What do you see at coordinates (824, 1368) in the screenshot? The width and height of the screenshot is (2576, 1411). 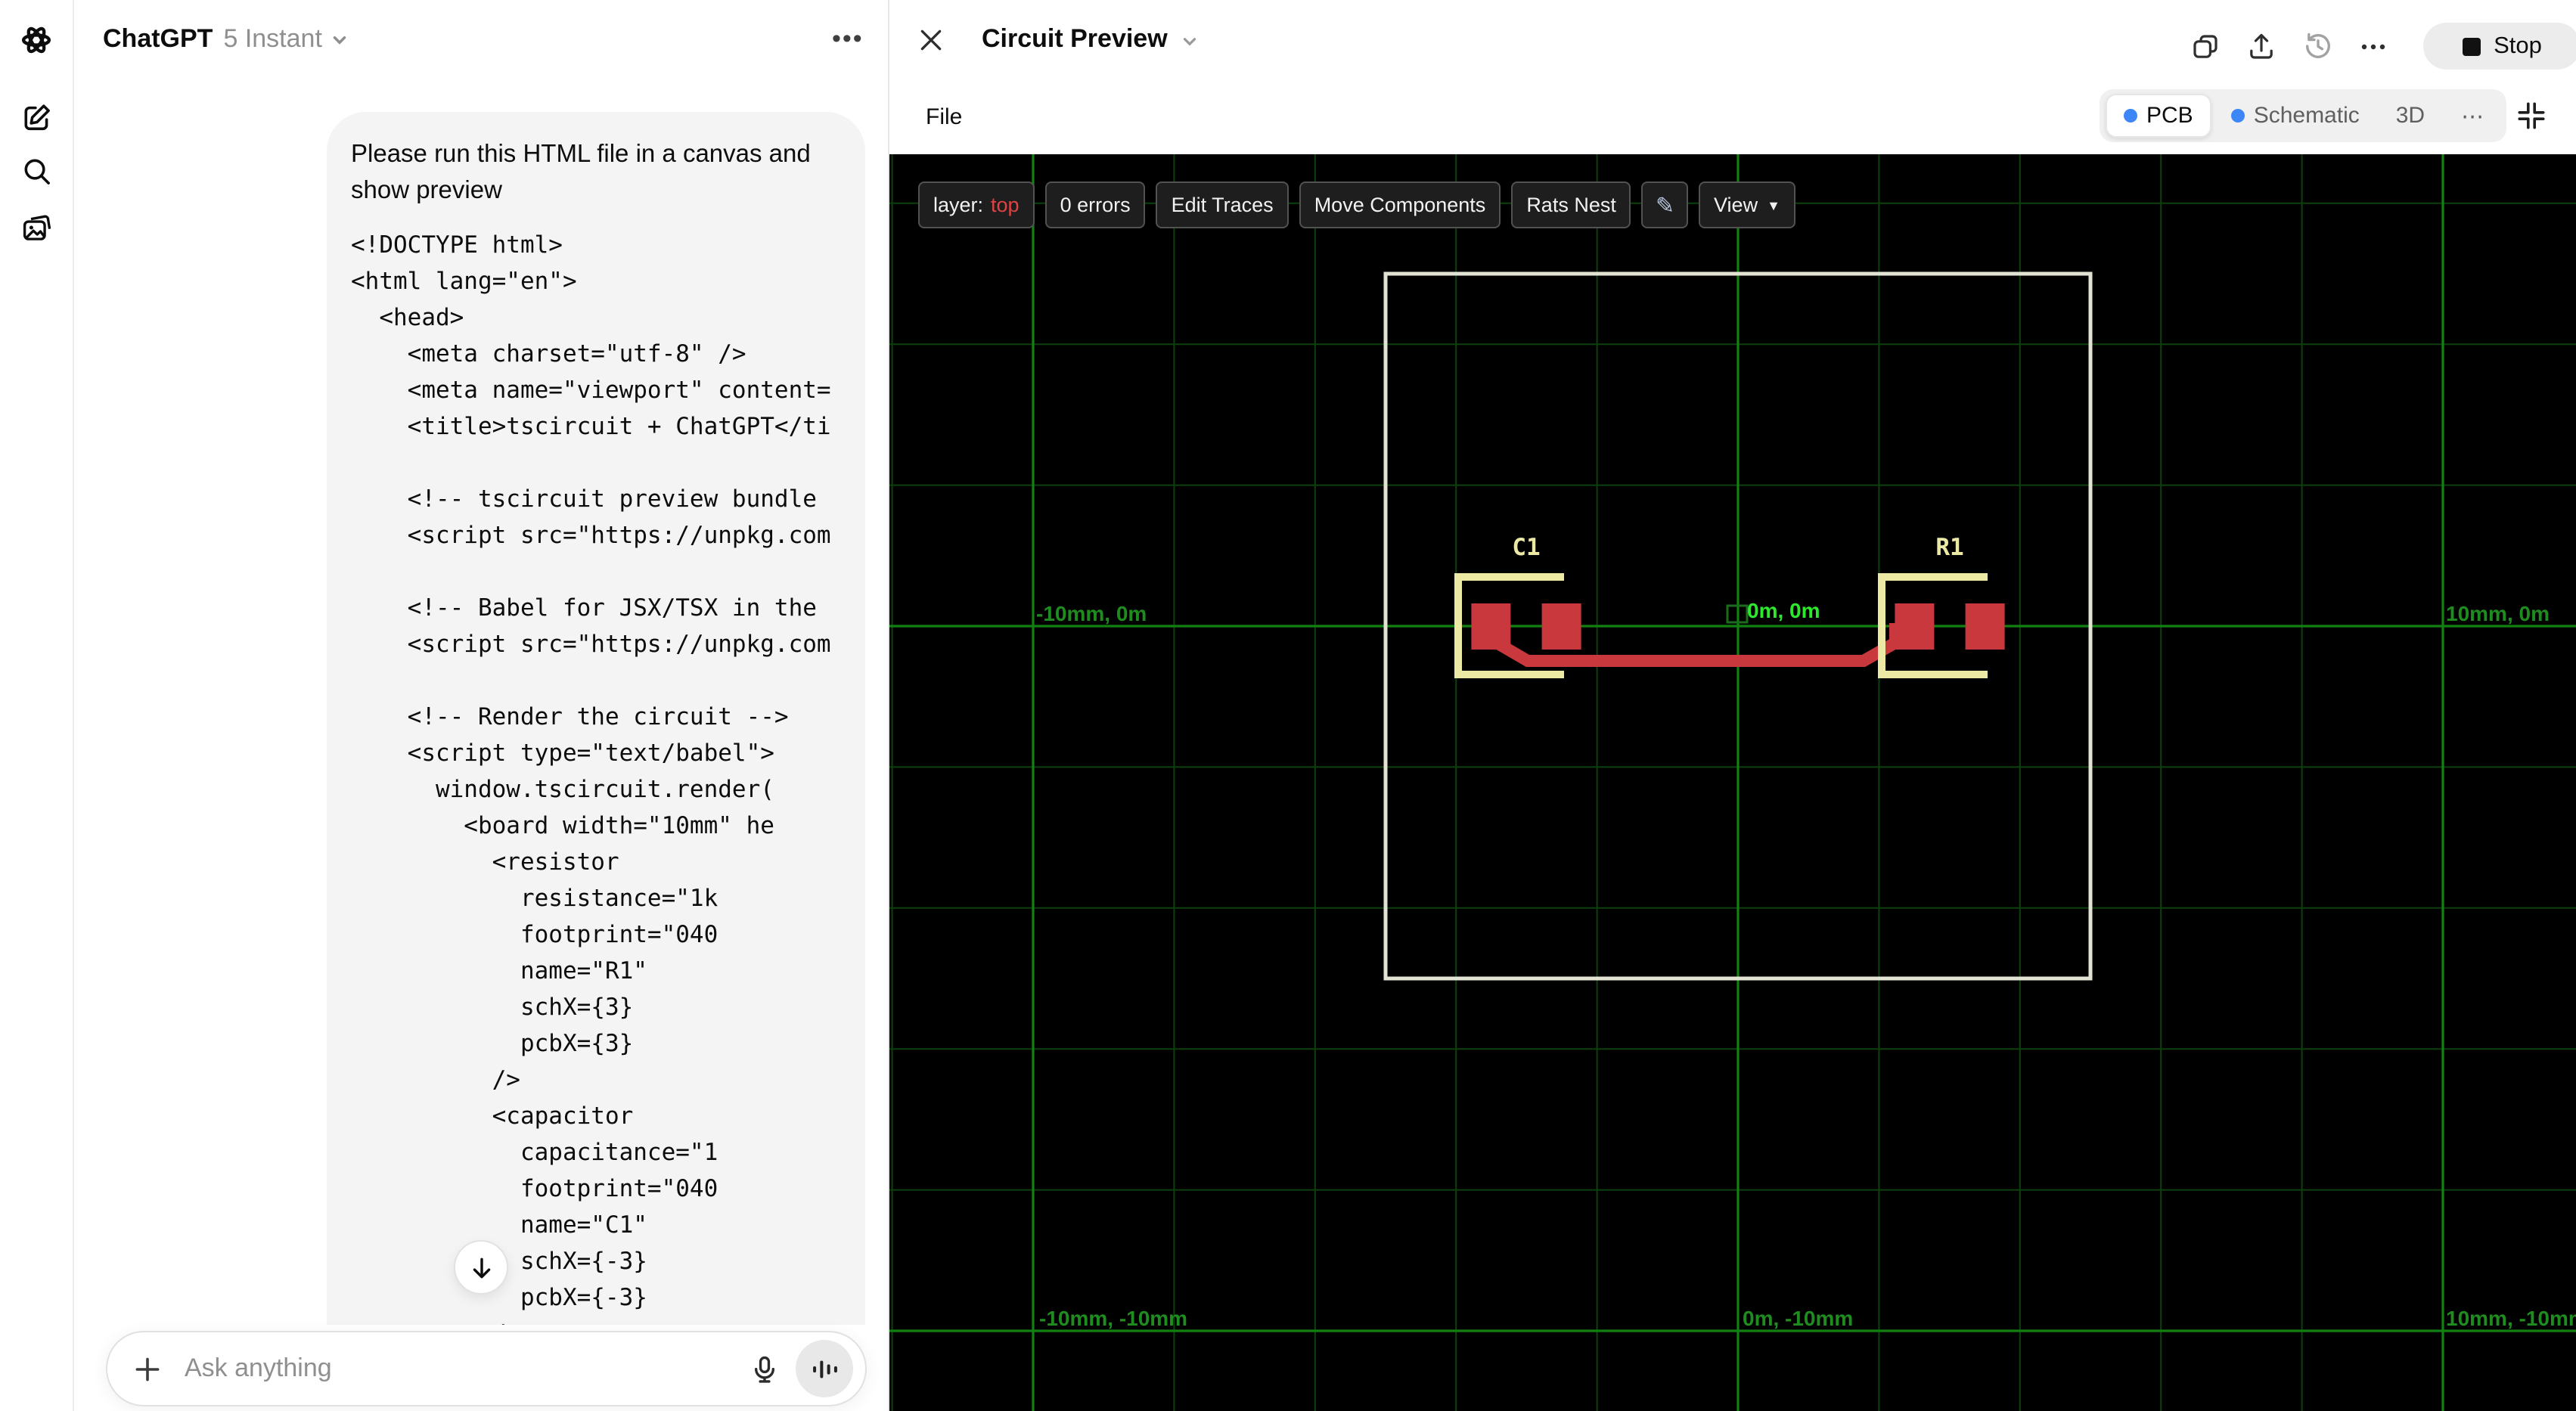 I see `voice-mode-button` at bounding box center [824, 1368].